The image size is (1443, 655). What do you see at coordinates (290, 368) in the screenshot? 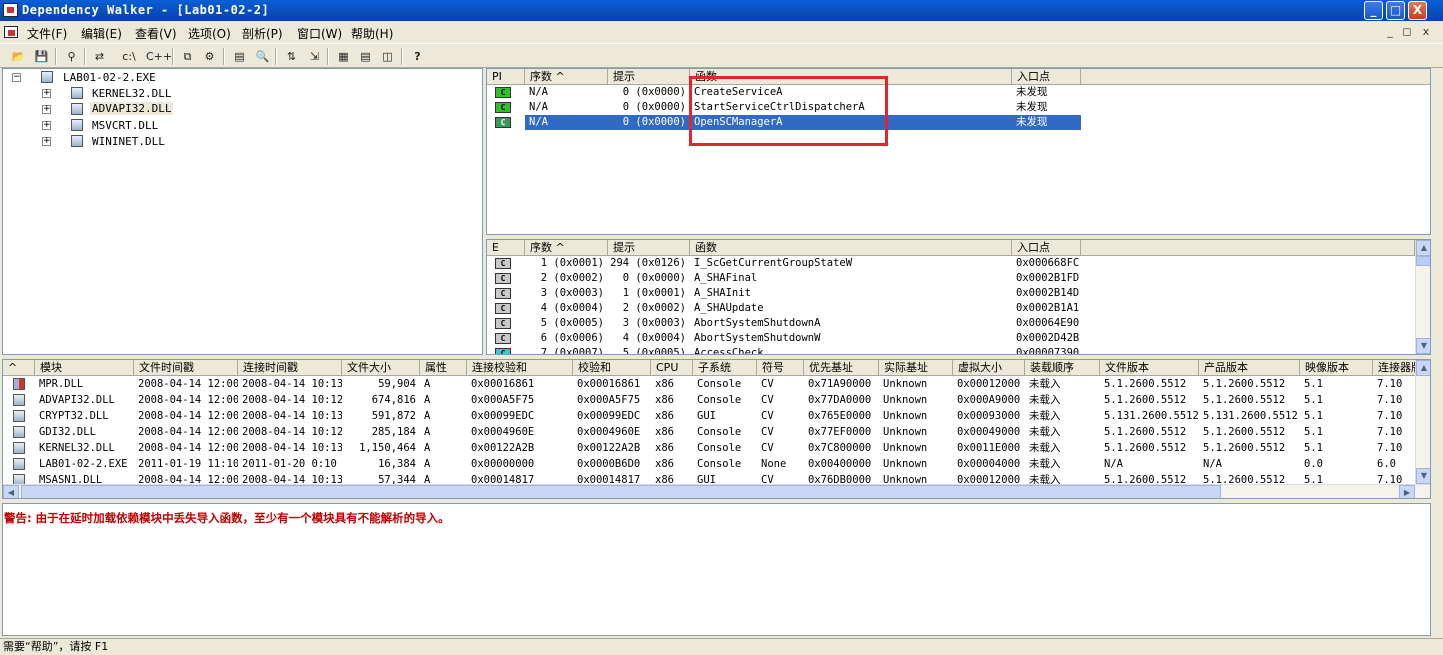
I see `col-header-link-time: 连接时间戳` at bounding box center [290, 368].